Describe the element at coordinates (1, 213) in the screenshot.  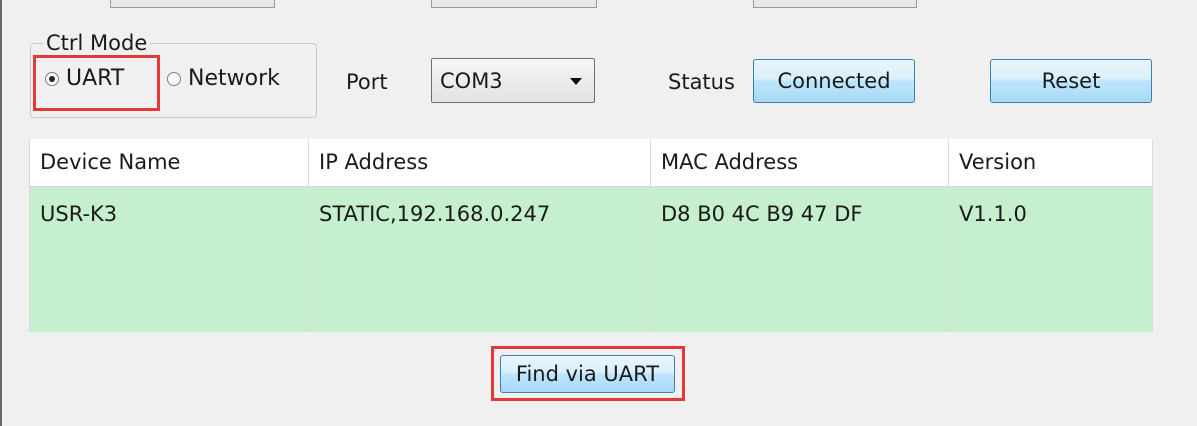
I see `window-edge` at that location.